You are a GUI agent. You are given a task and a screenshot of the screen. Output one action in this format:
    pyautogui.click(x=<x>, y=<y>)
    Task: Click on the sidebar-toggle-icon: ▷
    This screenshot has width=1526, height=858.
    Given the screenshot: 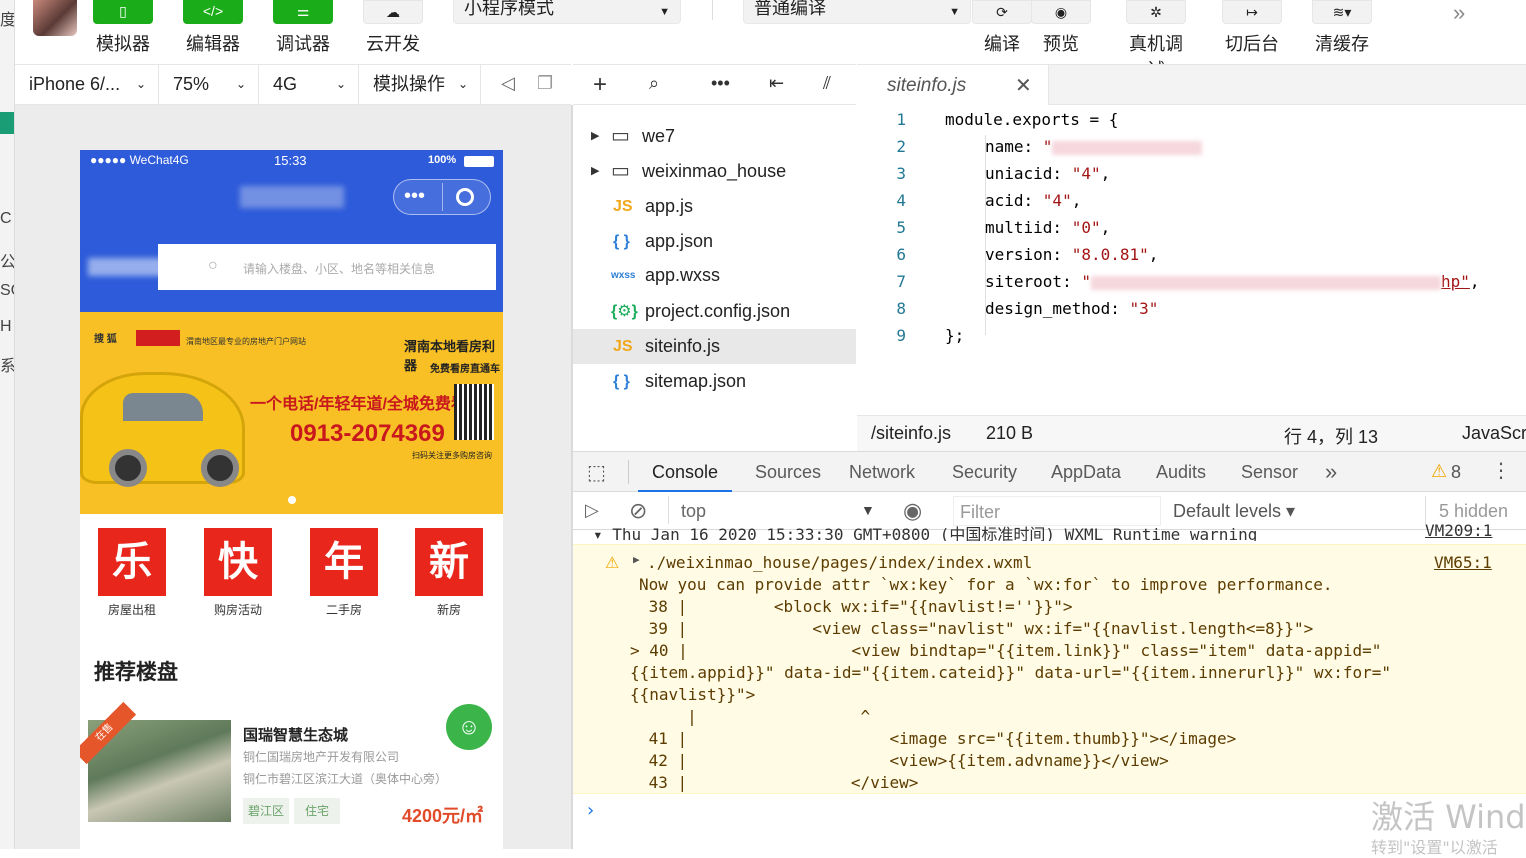 What is the action you would take?
    pyautogui.click(x=592, y=510)
    